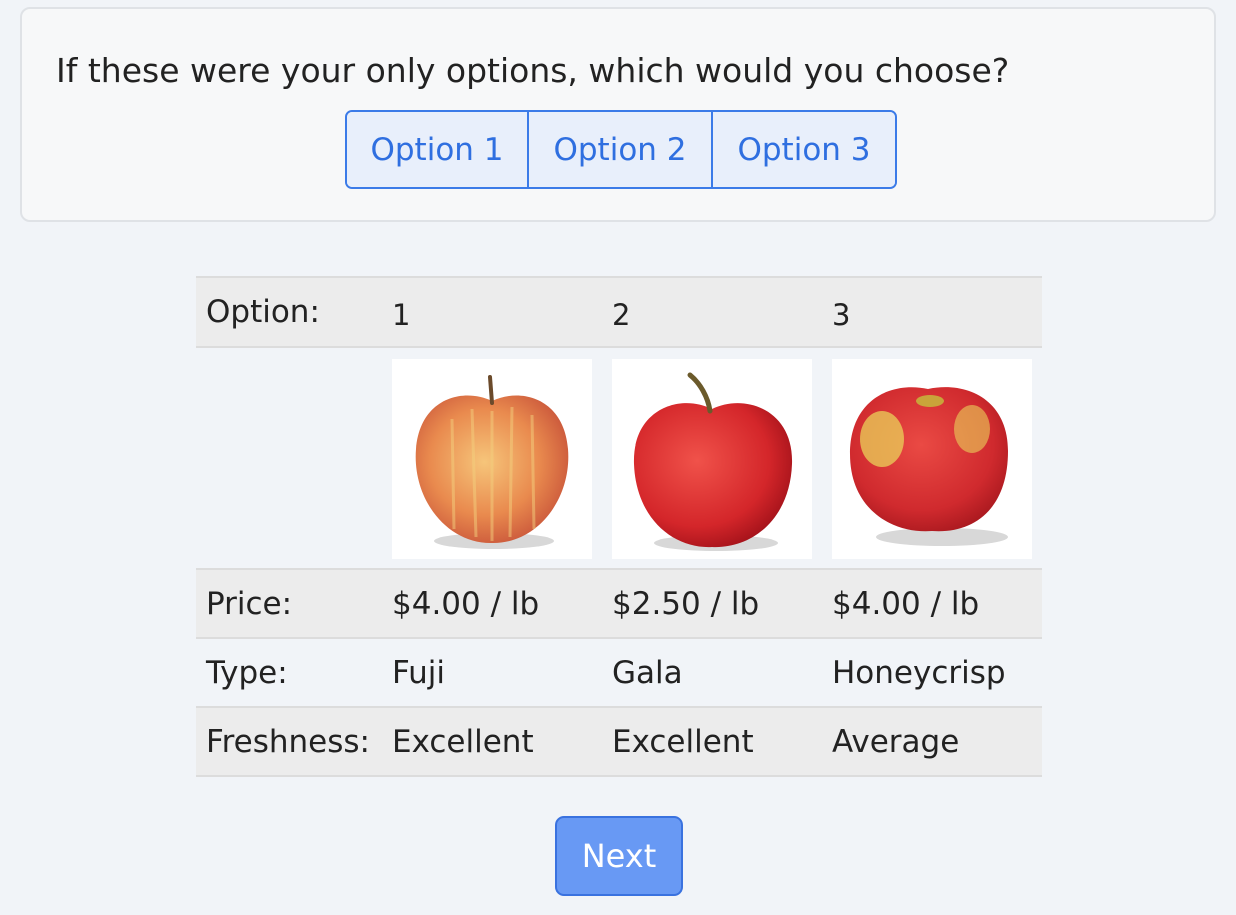 The width and height of the screenshot is (1236, 915). What do you see at coordinates (896, 741) in the screenshot?
I see `freshness-value-3: Average` at bounding box center [896, 741].